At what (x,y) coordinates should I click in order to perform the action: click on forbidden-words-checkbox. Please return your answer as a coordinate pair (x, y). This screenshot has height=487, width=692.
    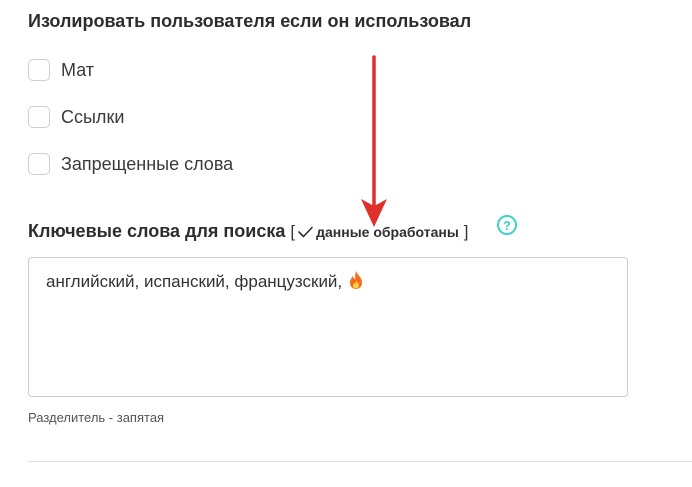
    Looking at the image, I should click on (39, 164).